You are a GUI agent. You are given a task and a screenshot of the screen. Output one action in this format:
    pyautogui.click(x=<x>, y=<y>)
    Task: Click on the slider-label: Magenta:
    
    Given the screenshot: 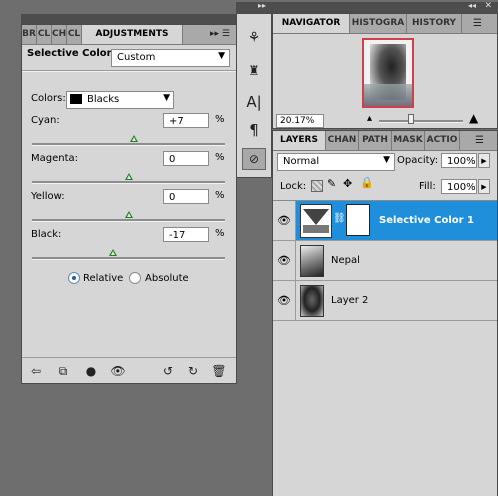 What is the action you would take?
    pyautogui.click(x=55, y=158)
    